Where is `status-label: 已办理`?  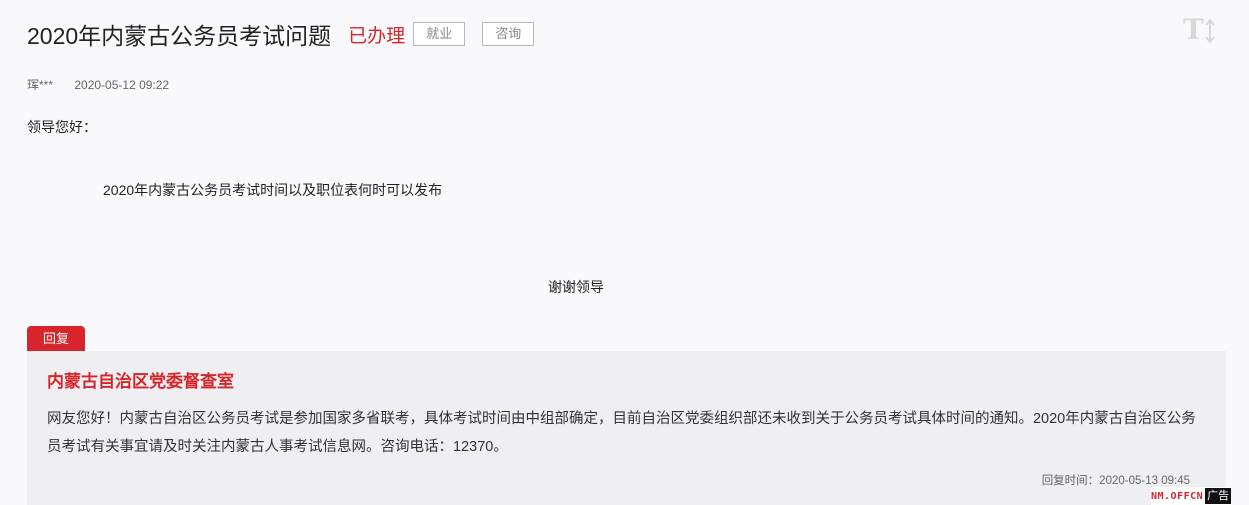
status-label: 已办理 is located at coordinates (377, 36).